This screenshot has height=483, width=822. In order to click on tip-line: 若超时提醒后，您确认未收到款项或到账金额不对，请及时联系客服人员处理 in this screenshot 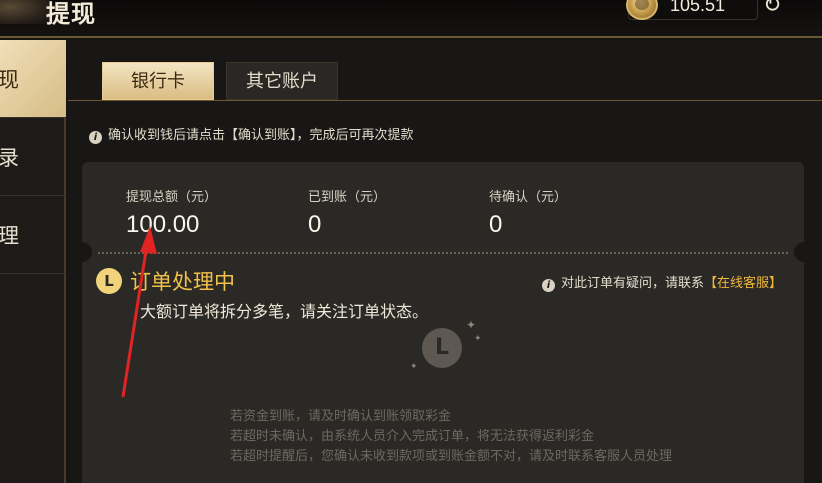, I will do `click(451, 456)`.